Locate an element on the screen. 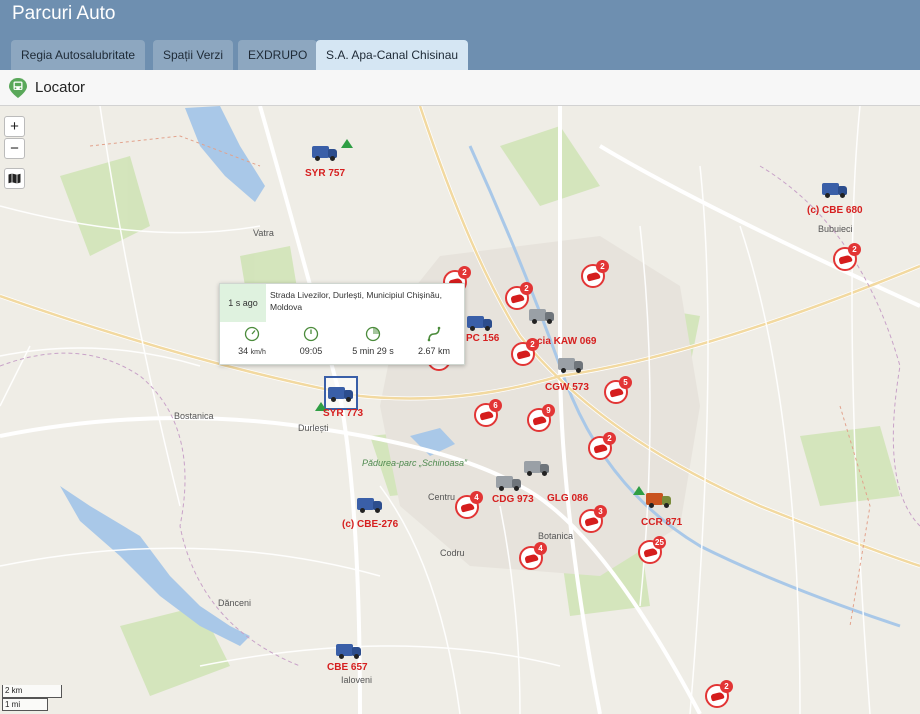  place-label: Bostanica is located at coordinates (194, 416).